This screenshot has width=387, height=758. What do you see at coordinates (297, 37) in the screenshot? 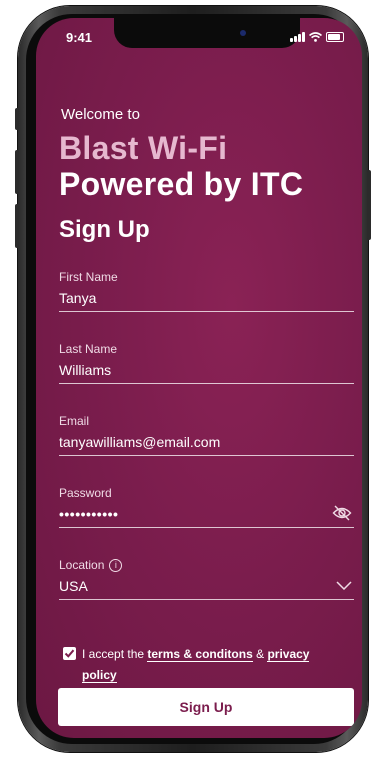
I see `signal-icon` at bounding box center [297, 37].